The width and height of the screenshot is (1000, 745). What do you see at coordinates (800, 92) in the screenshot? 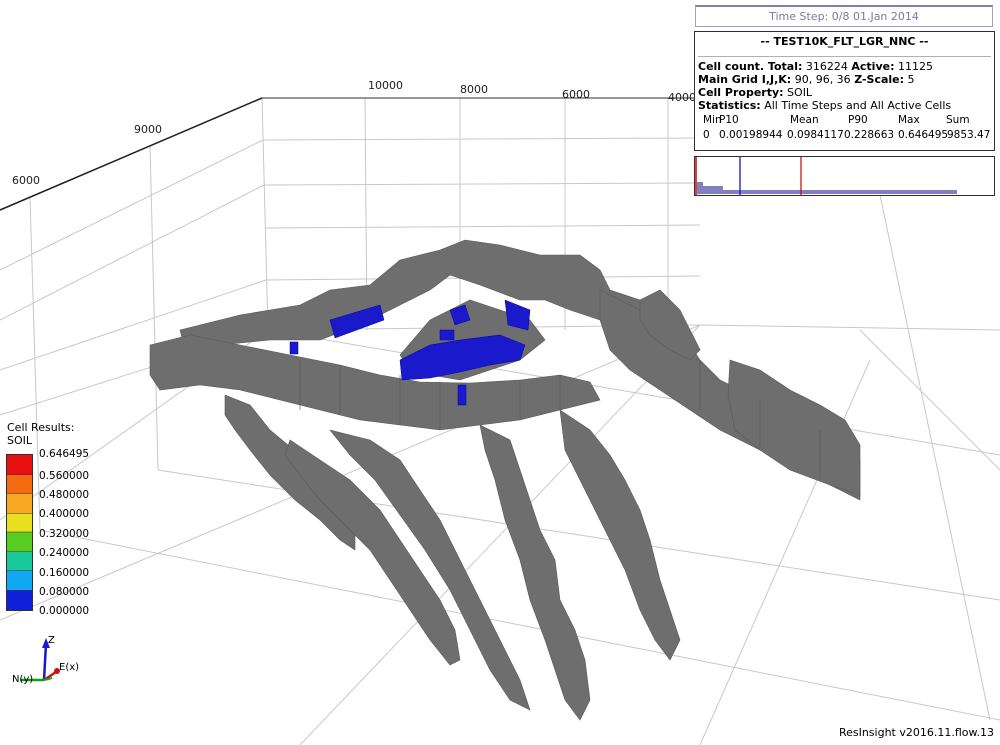
I see `cell-property-value: SOIL` at bounding box center [800, 92].